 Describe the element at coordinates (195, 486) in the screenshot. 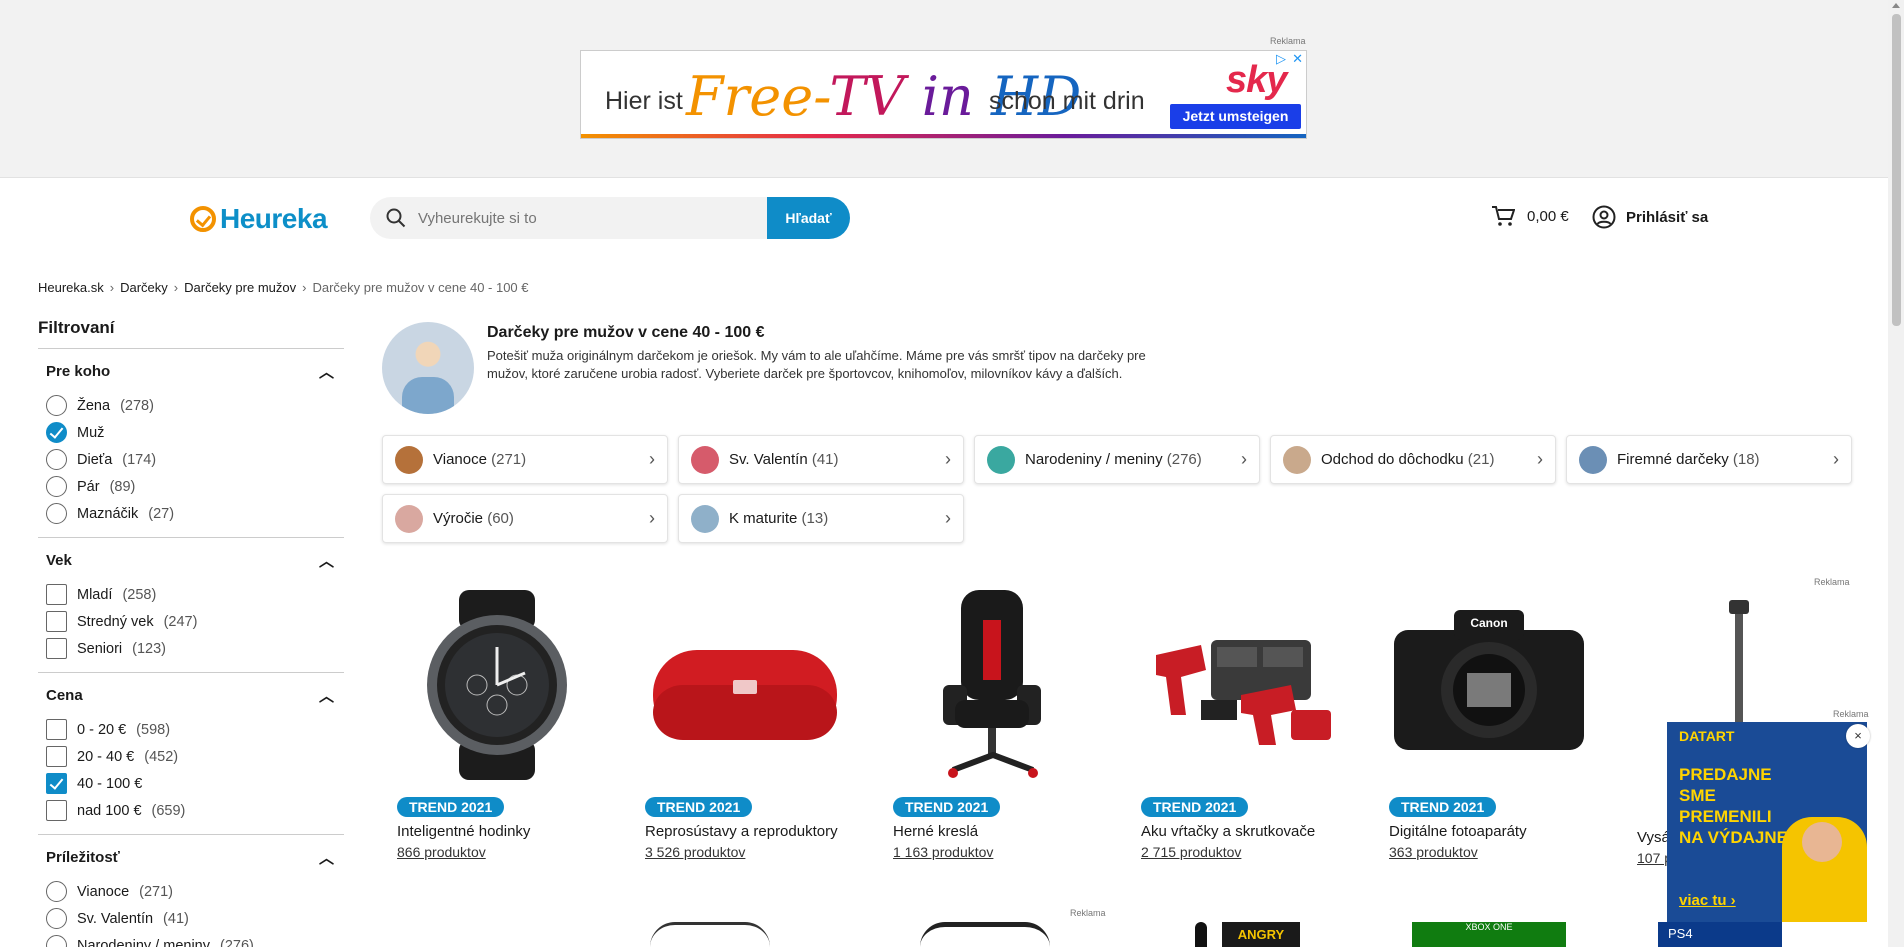

I see `filter-option: Pár (89)` at that location.